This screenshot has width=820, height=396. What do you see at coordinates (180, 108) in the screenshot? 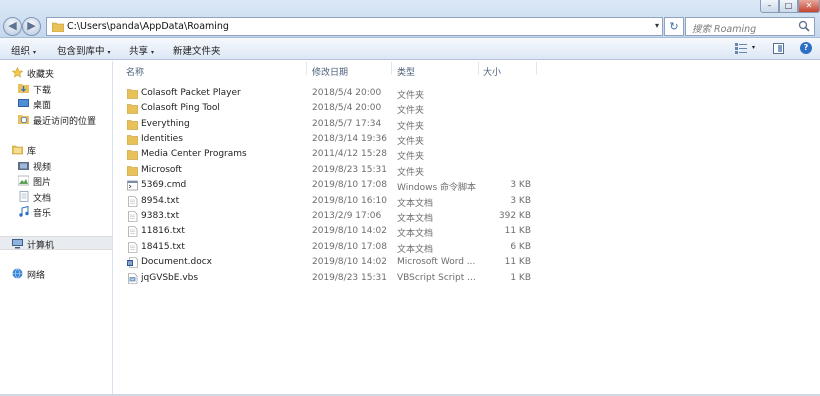
I see `file-name: Colasoft Ping Tool` at bounding box center [180, 108].